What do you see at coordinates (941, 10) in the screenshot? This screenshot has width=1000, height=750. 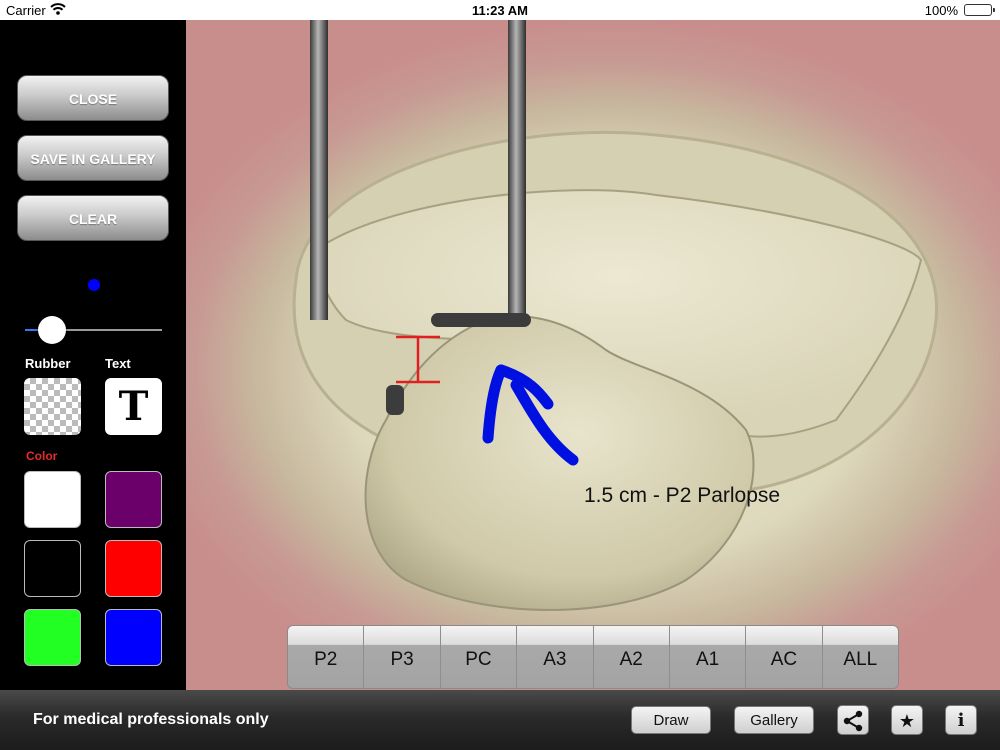 I see `battery-percent: 100%` at bounding box center [941, 10].